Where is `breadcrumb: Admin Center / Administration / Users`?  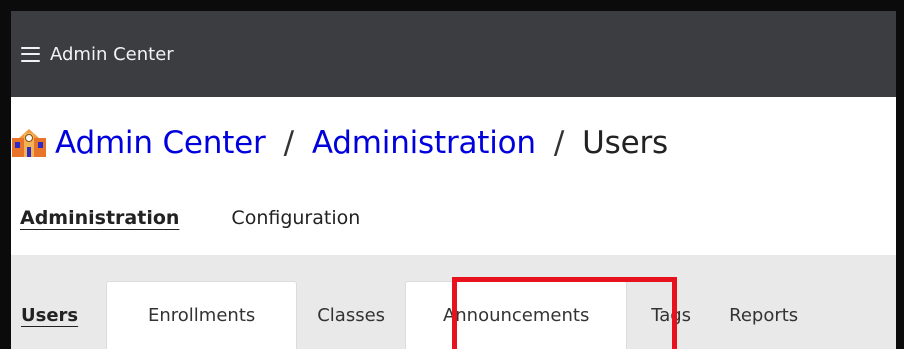 breadcrumb: Admin Center / Administration / Users is located at coordinates (339, 143).